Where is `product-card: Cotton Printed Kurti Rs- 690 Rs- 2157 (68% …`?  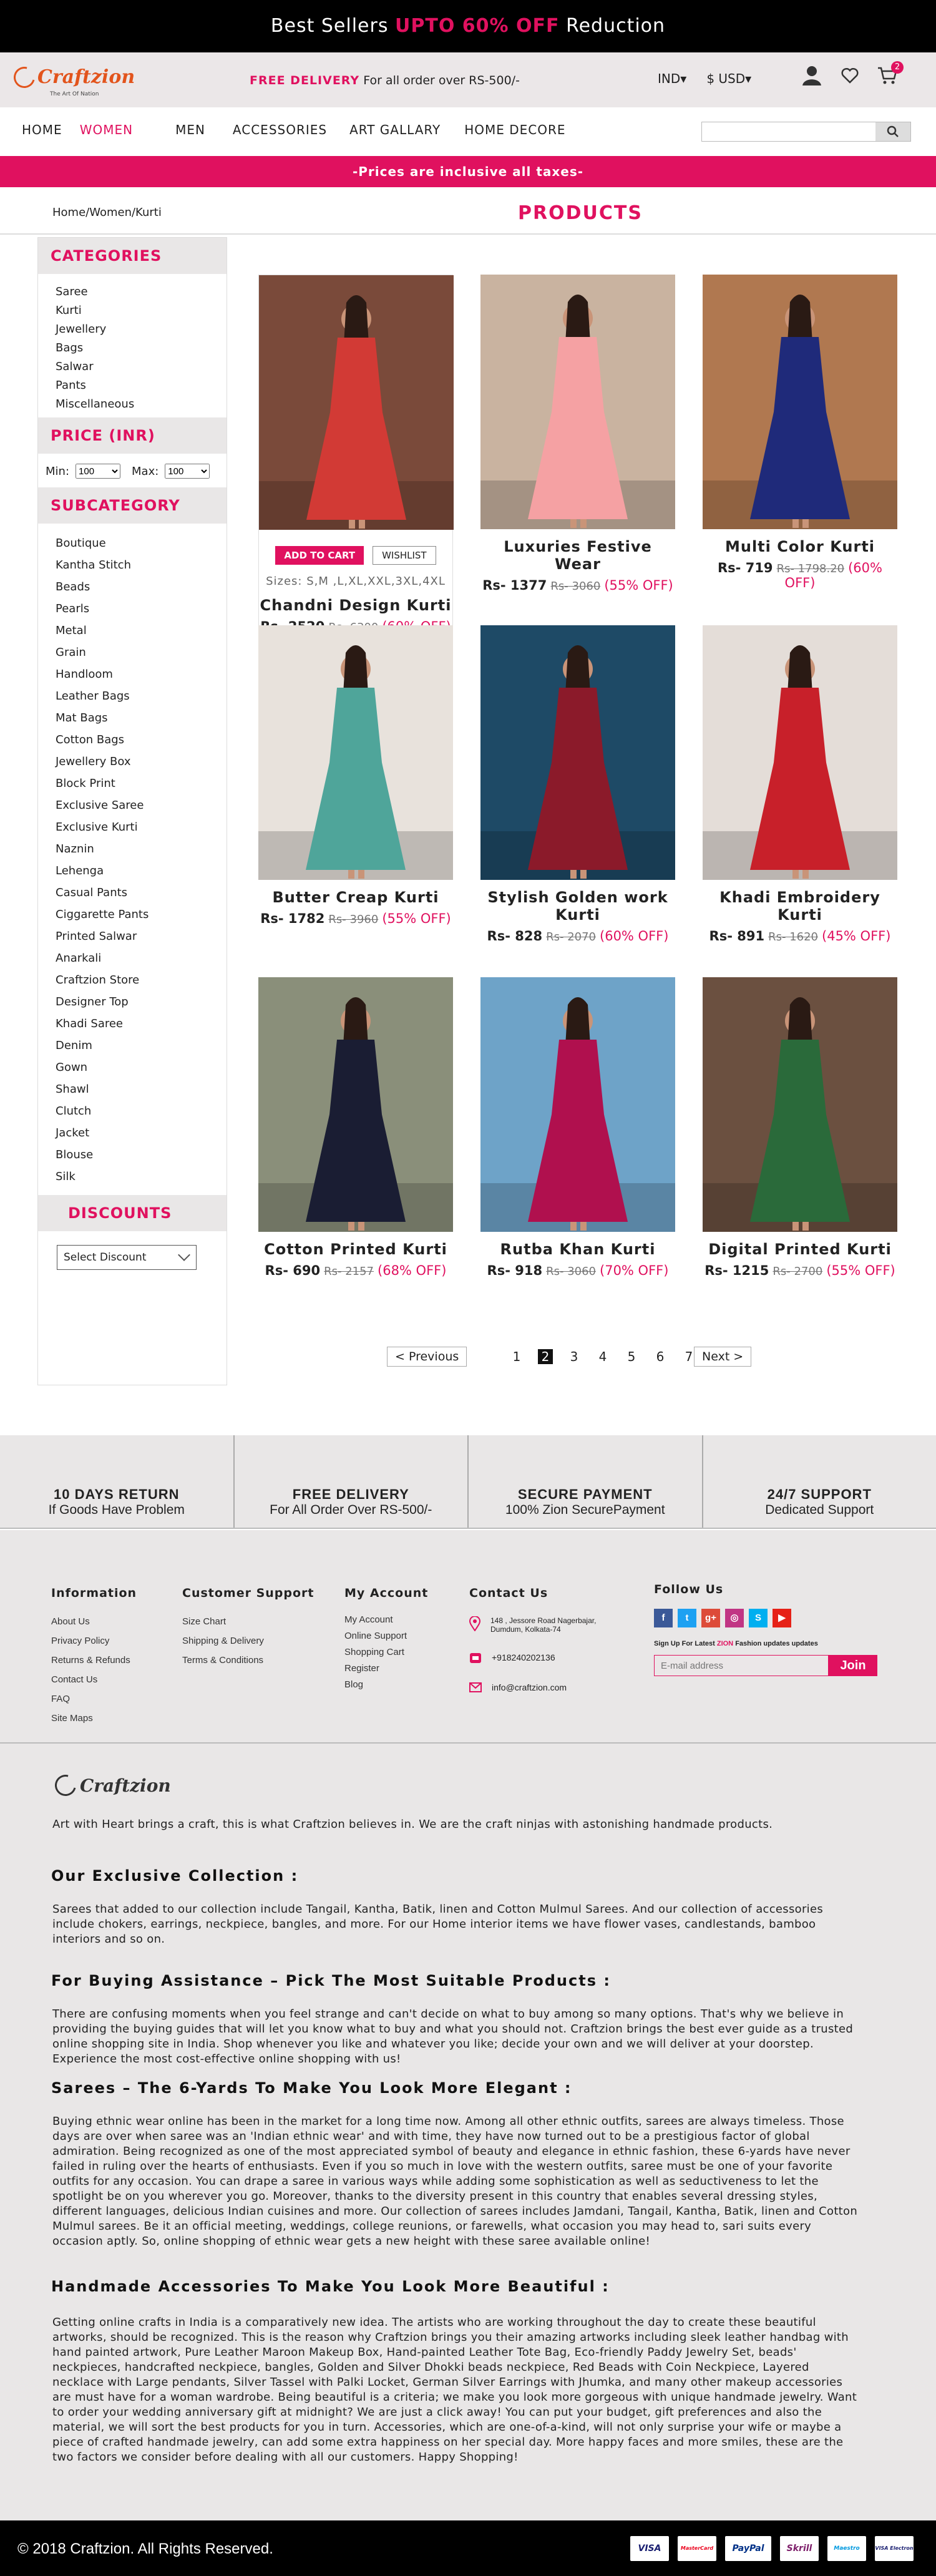 product-card: Cotton Printed Kurti Rs- 690 Rs- 2157 (68% … is located at coordinates (355, 1127).